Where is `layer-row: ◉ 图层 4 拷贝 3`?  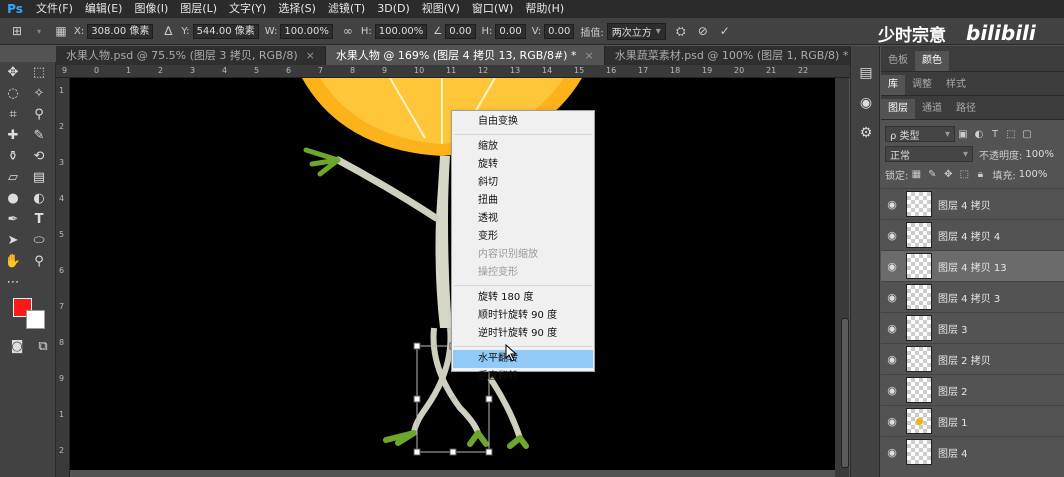 layer-row: ◉ 图层 4 拷贝 3 is located at coordinates (972, 296).